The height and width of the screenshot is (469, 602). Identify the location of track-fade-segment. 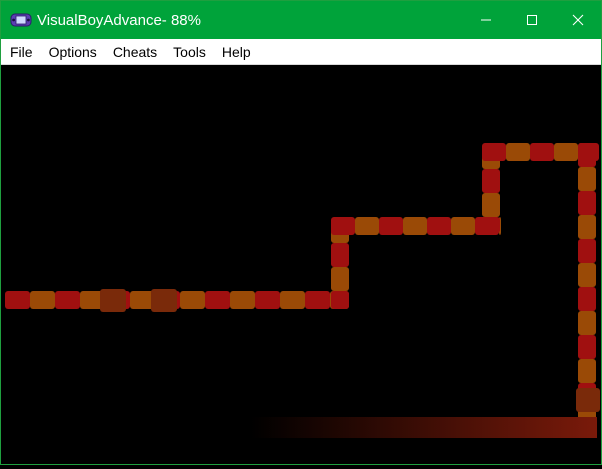
(424, 427).